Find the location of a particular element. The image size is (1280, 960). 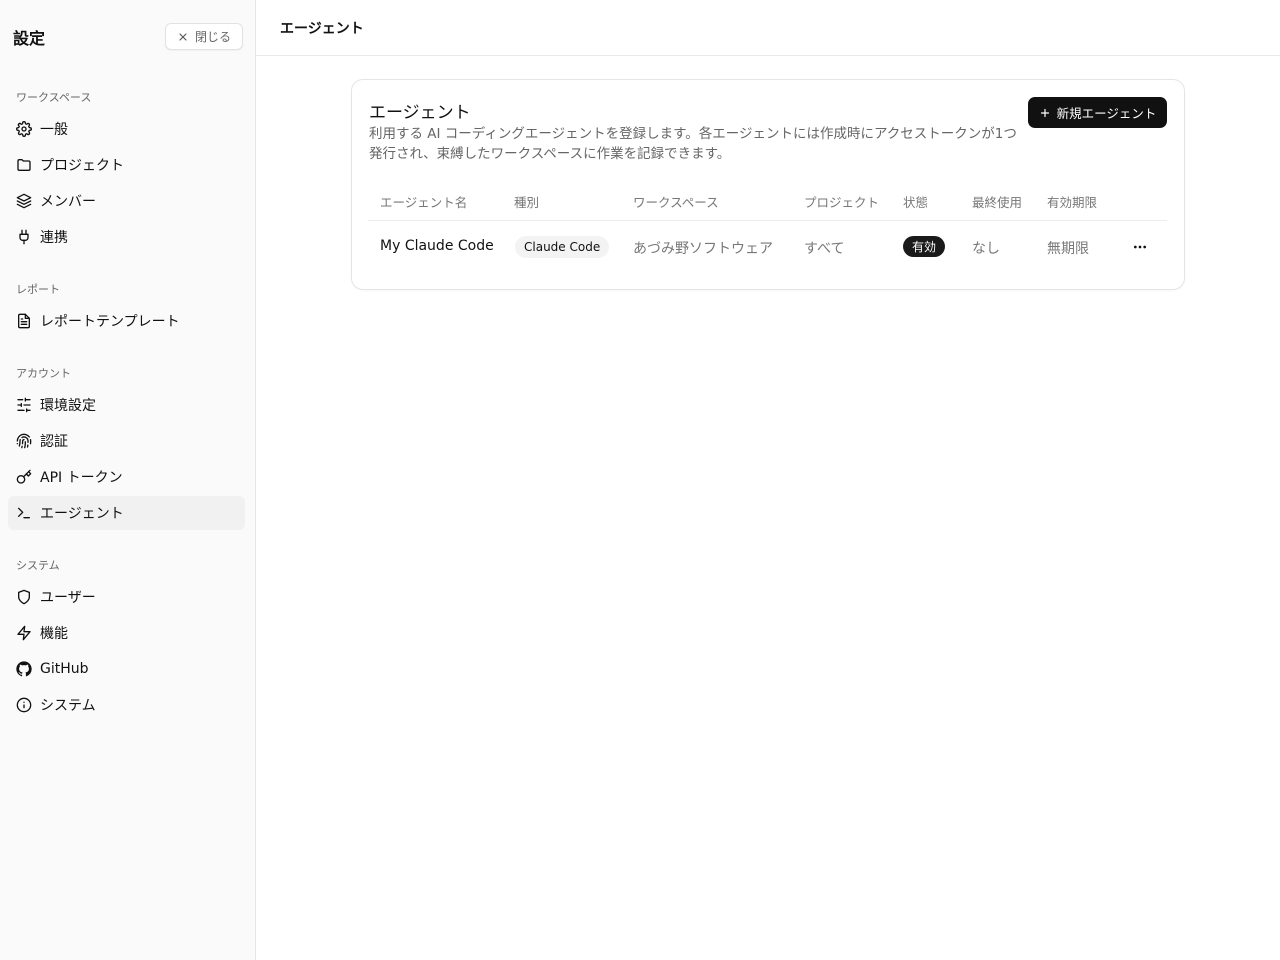

folder-icon is located at coordinates (24, 165).